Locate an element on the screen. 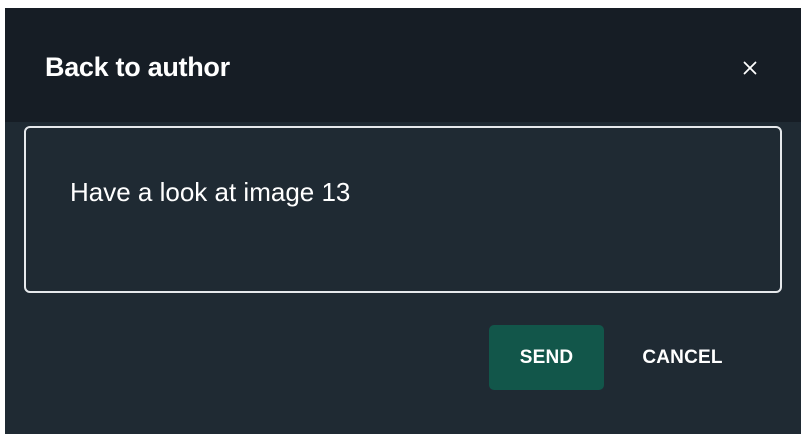 The width and height of the screenshot is (801, 434). close-icon is located at coordinates (750, 68).